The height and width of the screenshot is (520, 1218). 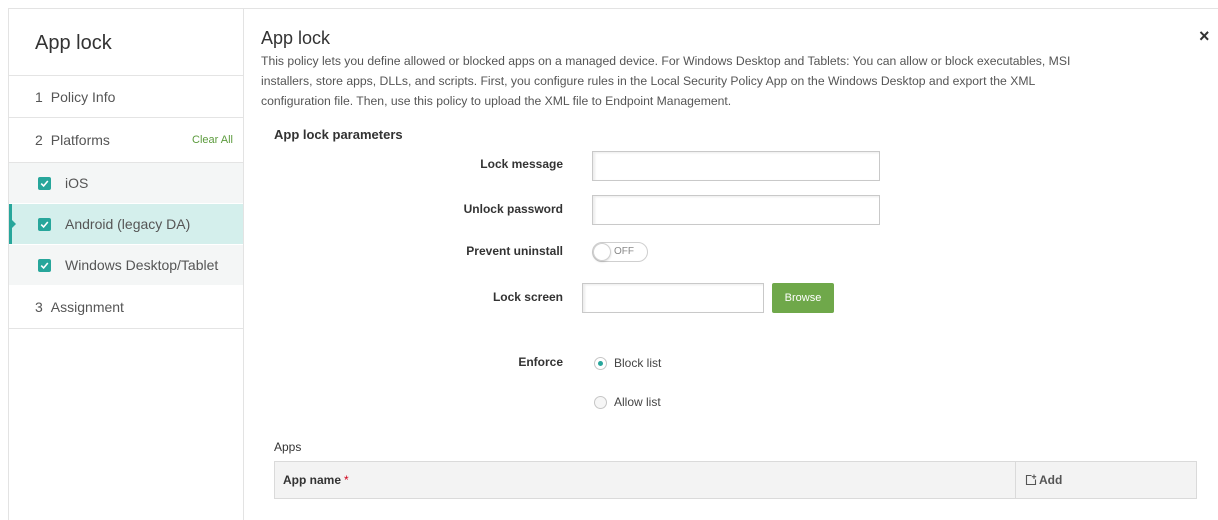 I want to click on platform-label: Android (legacy DA), so click(x=128, y=224).